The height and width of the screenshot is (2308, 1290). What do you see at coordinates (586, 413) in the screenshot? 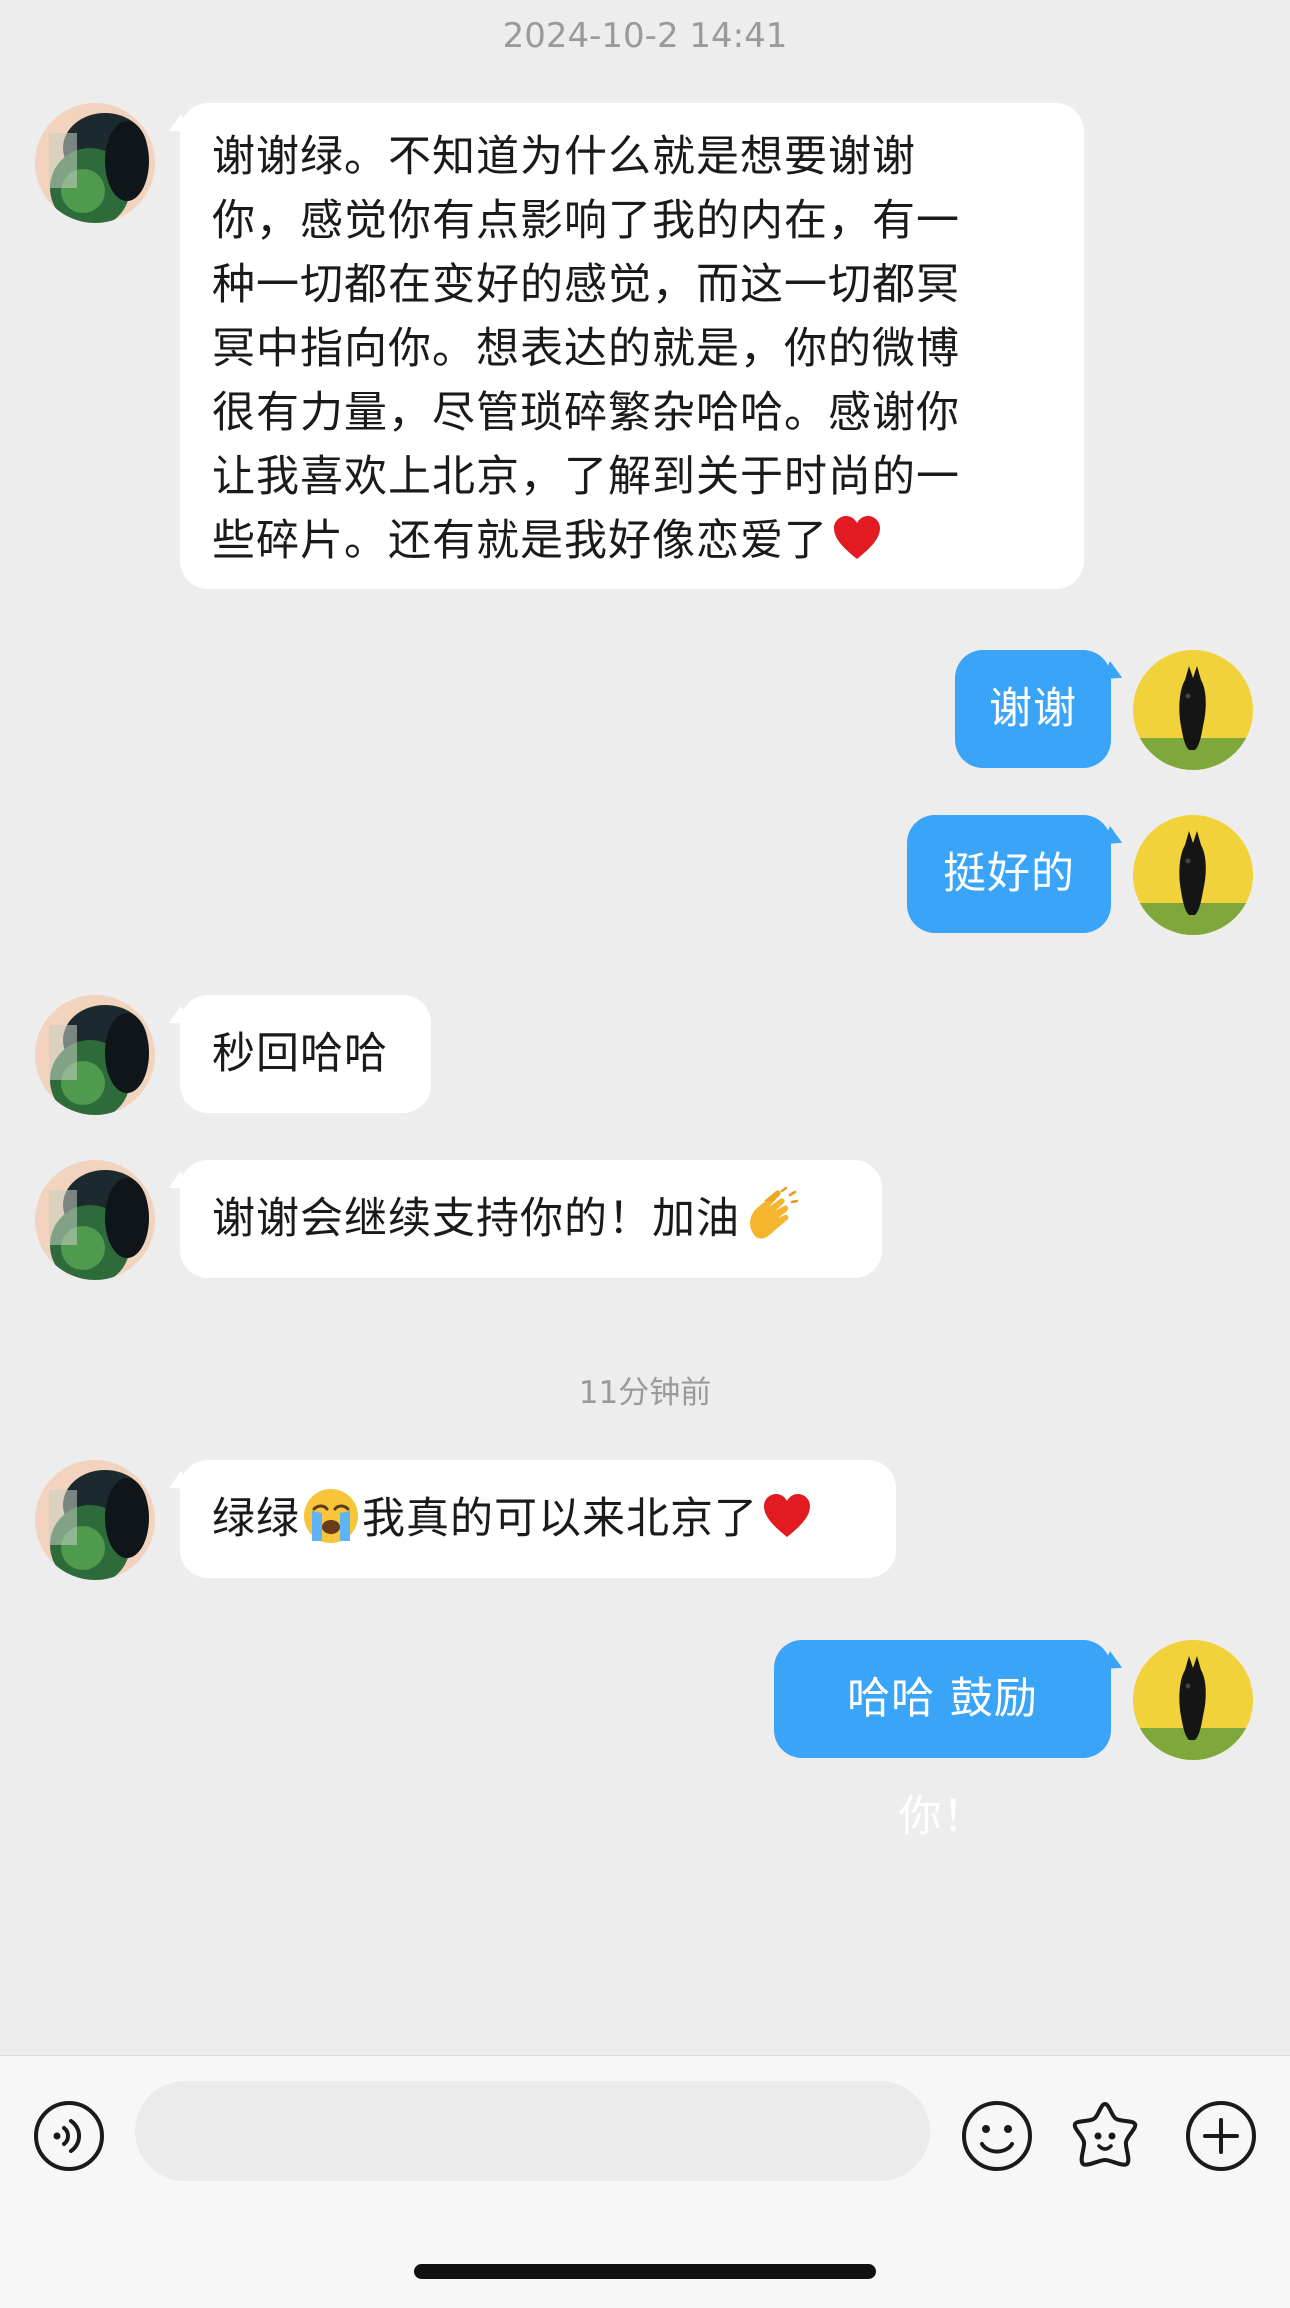
I see `message-line: 很有力量，尽管琐碎繁杂哈哈。感谢你` at bounding box center [586, 413].